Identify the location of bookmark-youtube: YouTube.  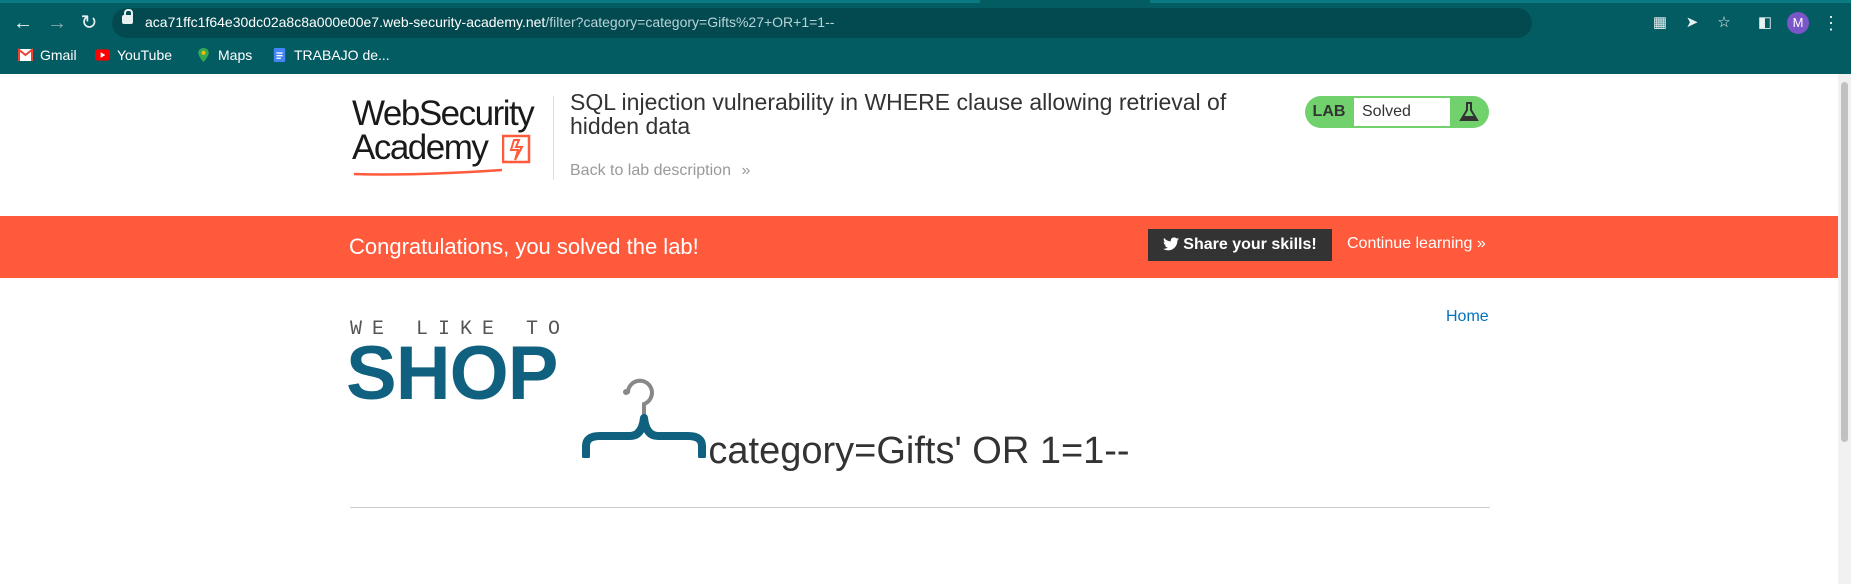
(133, 55).